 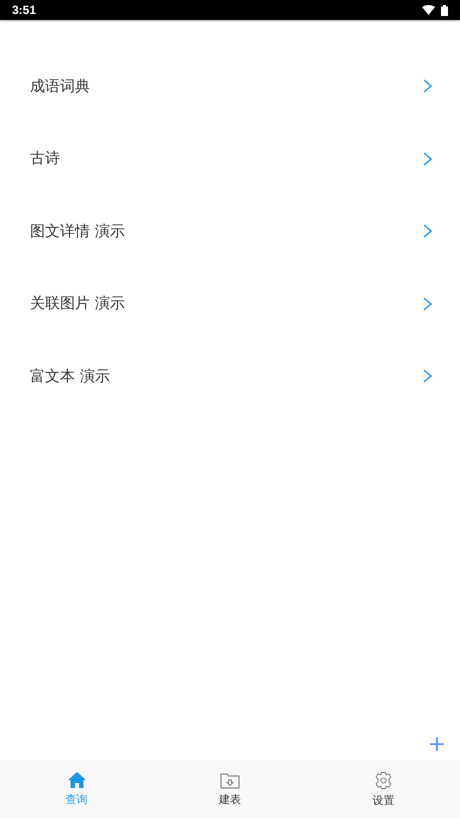 I want to click on menu-item: 关联图片 演示, so click(x=230, y=304).